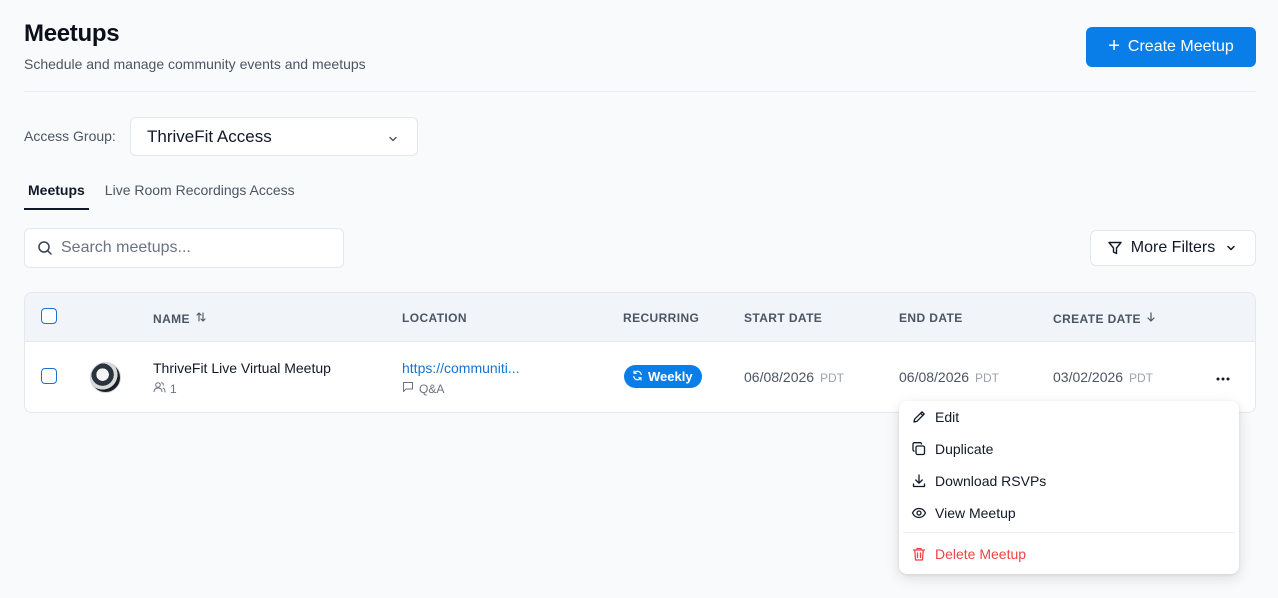 The height and width of the screenshot is (598, 1278). Describe the element at coordinates (975, 513) in the screenshot. I see `menu-item-view-meetup-label: View Meetup` at that location.